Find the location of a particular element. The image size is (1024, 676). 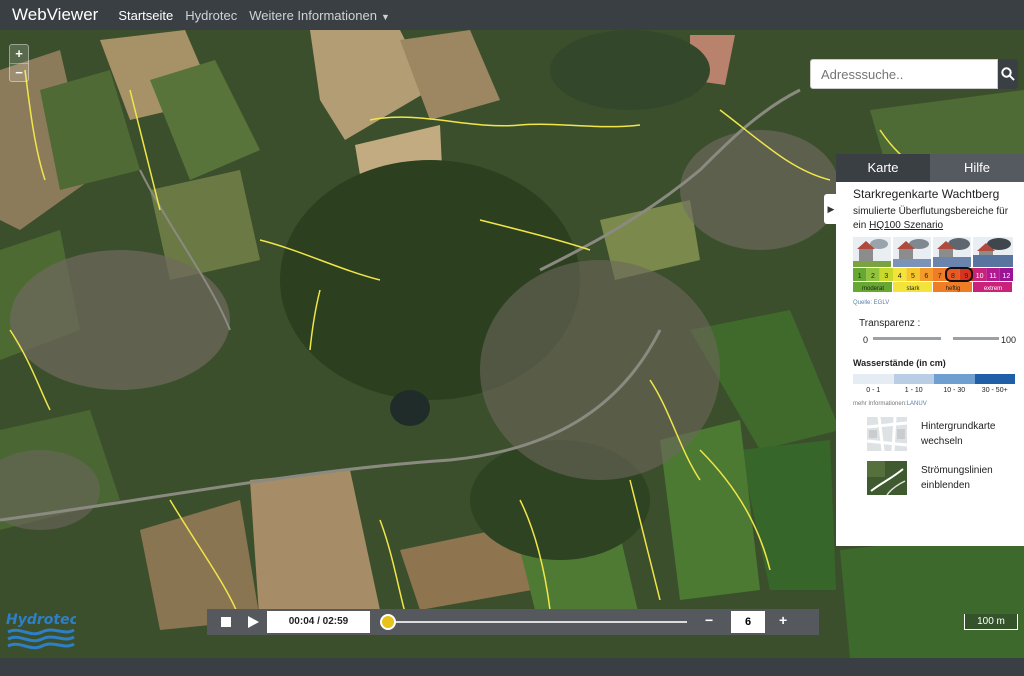

lanuv-link: LANUV is located at coordinates (917, 404).